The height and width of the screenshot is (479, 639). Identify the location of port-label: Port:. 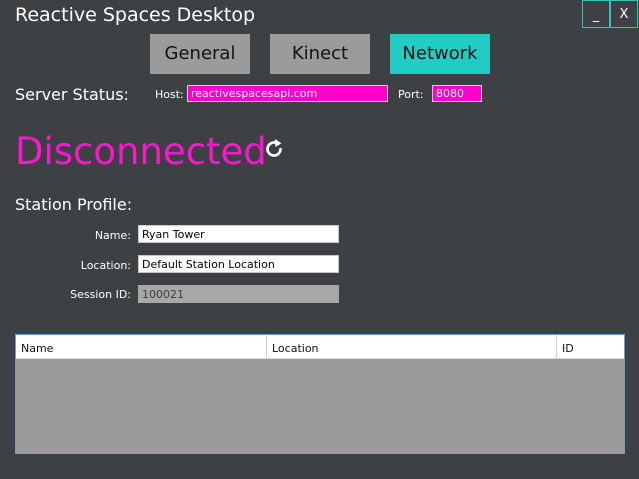
(411, 94).